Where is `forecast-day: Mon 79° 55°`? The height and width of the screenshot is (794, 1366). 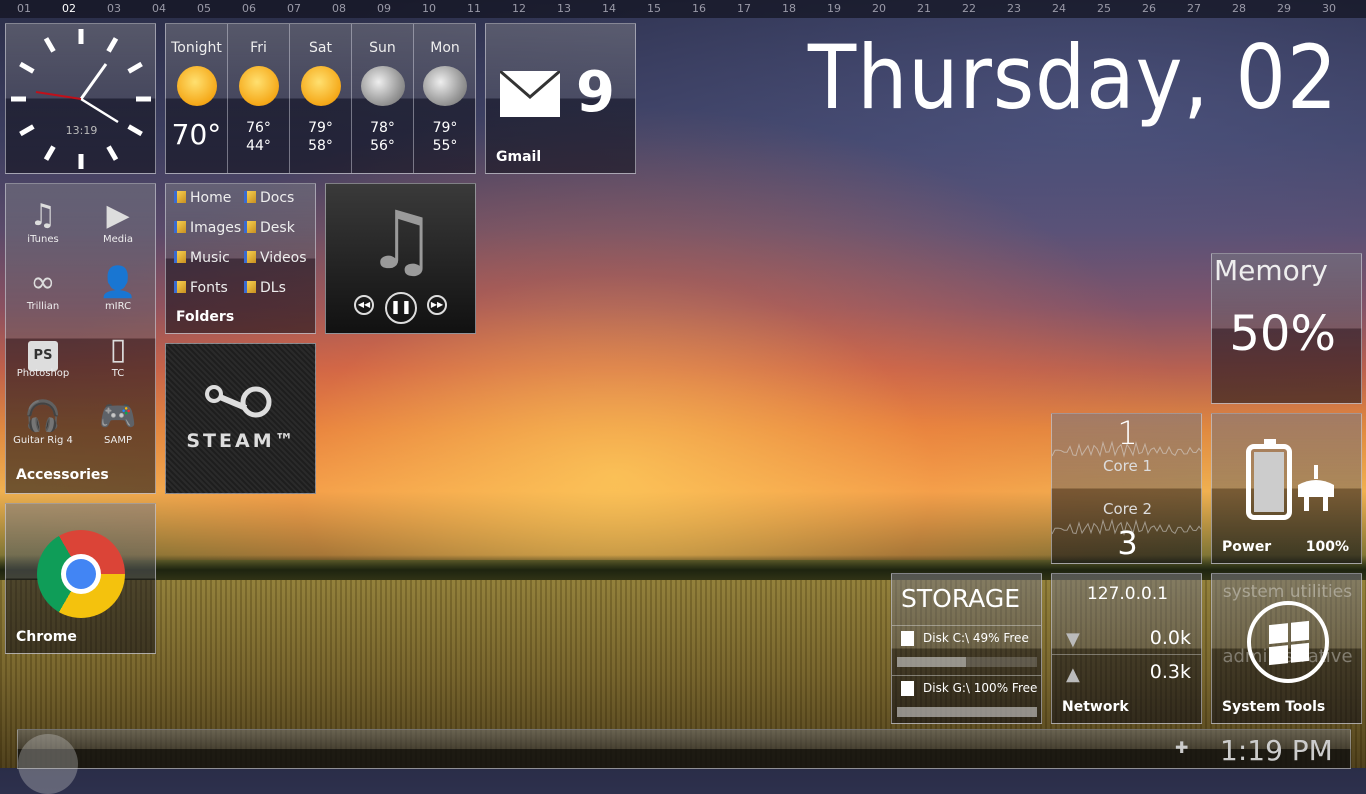
forecast-day: Mon 79° 55° is located at coordinates (444, 98).